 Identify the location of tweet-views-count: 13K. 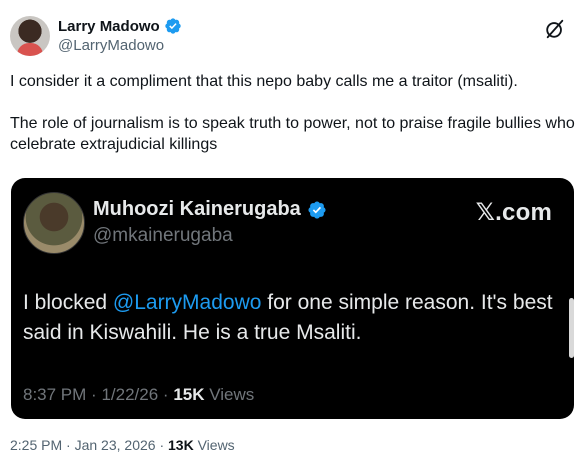
(181, 445).